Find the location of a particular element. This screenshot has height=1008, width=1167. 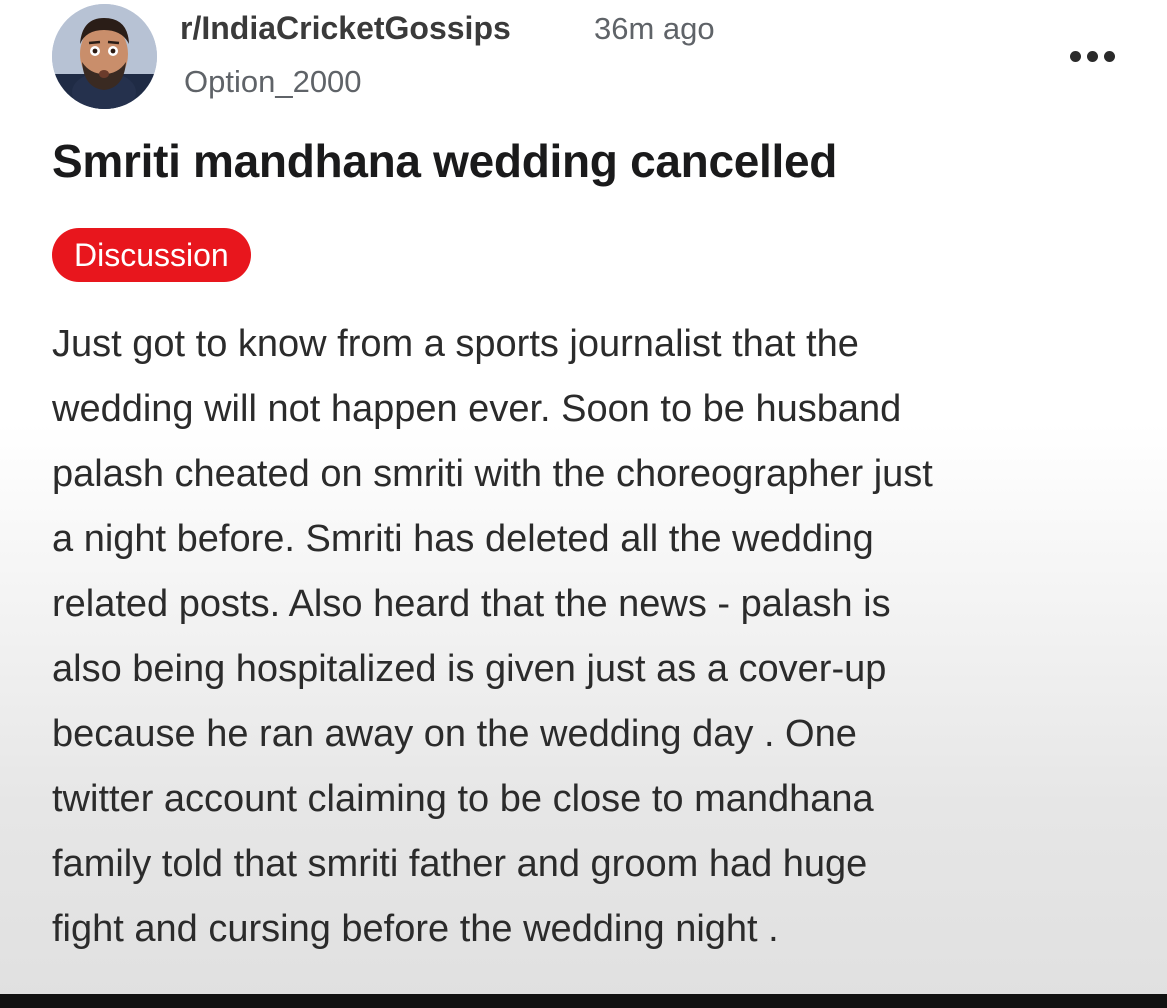

author-avatar is located at coordinates (104, 56).